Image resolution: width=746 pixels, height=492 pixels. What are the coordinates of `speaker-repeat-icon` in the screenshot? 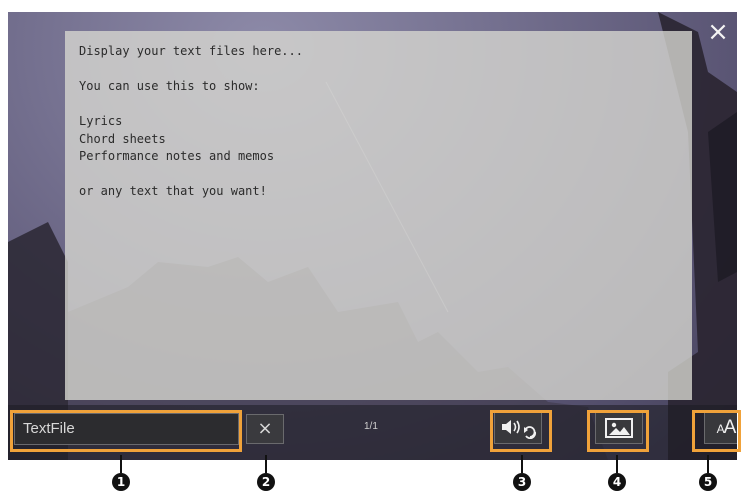 It's located at (519, 429).